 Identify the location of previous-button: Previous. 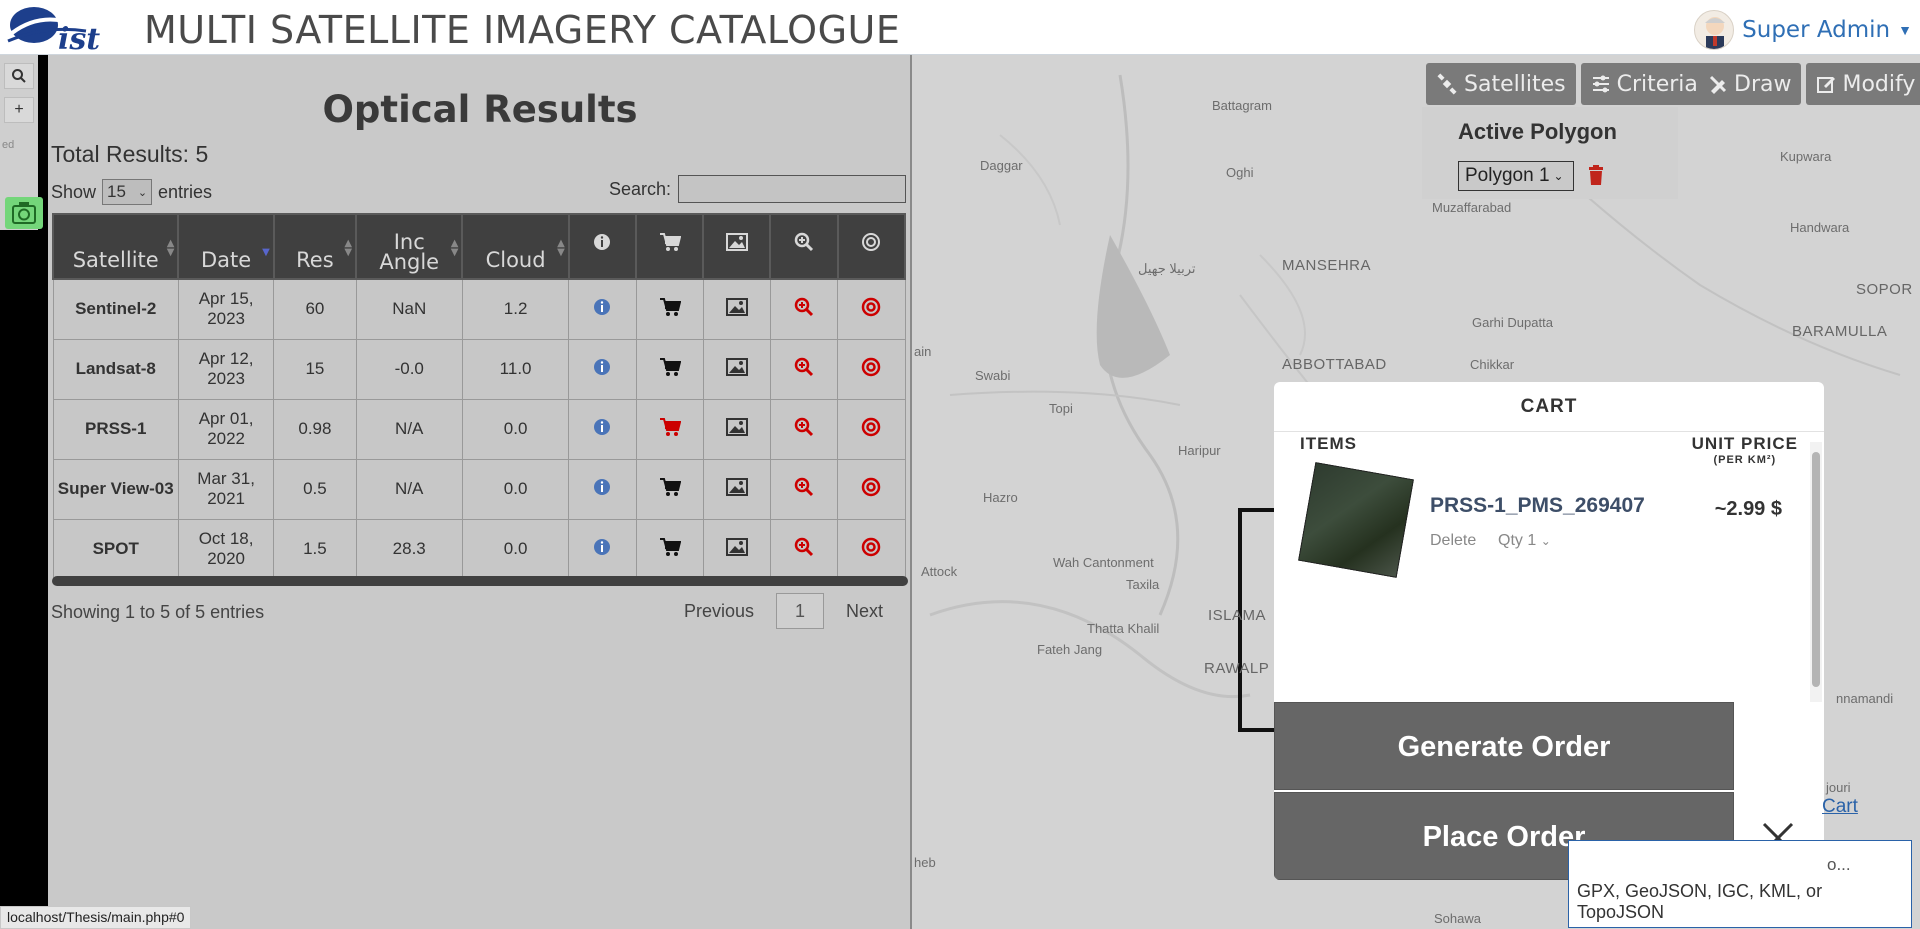
(719, 611).